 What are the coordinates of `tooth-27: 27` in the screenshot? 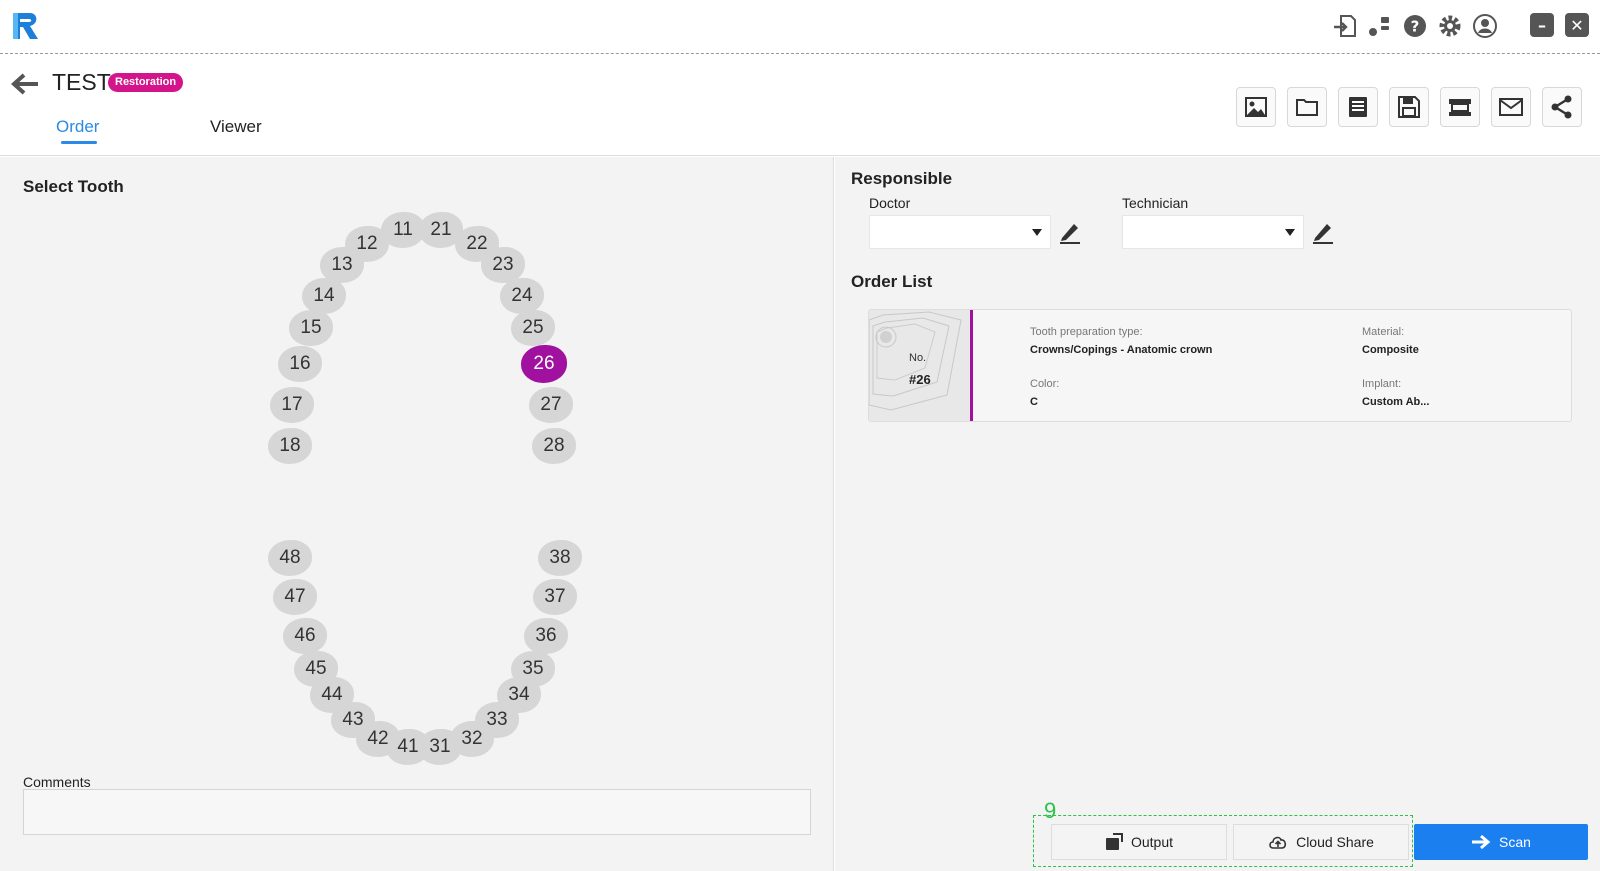 It's located at (551, 405).